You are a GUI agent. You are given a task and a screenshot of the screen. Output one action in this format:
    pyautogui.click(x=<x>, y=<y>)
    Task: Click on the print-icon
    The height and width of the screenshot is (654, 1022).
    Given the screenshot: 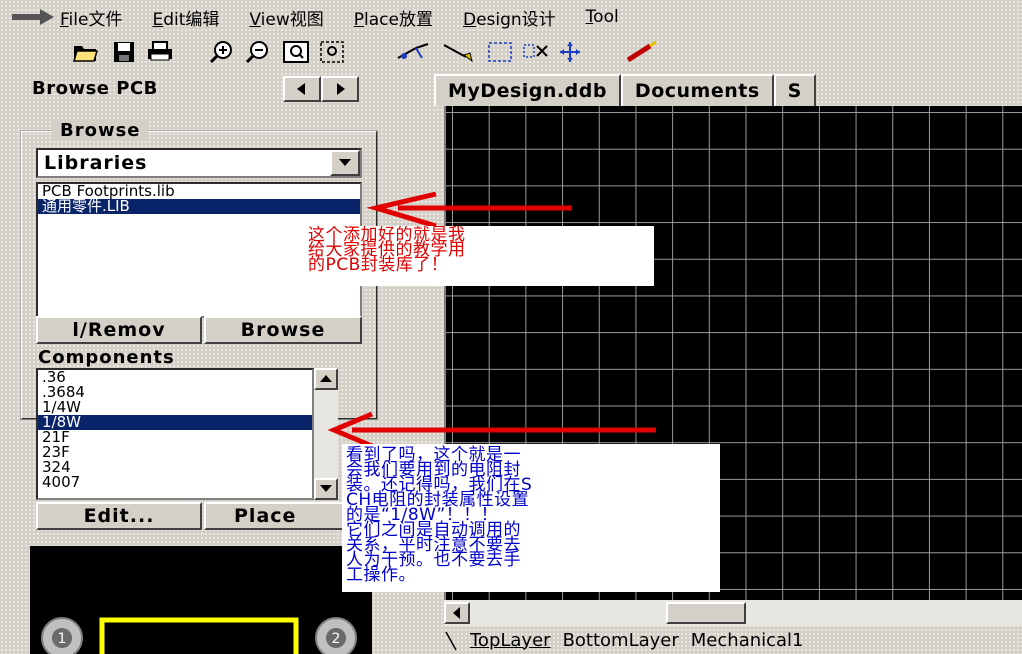 What is the action you would take?
    pyautogui.click(x=160, y=52)
    